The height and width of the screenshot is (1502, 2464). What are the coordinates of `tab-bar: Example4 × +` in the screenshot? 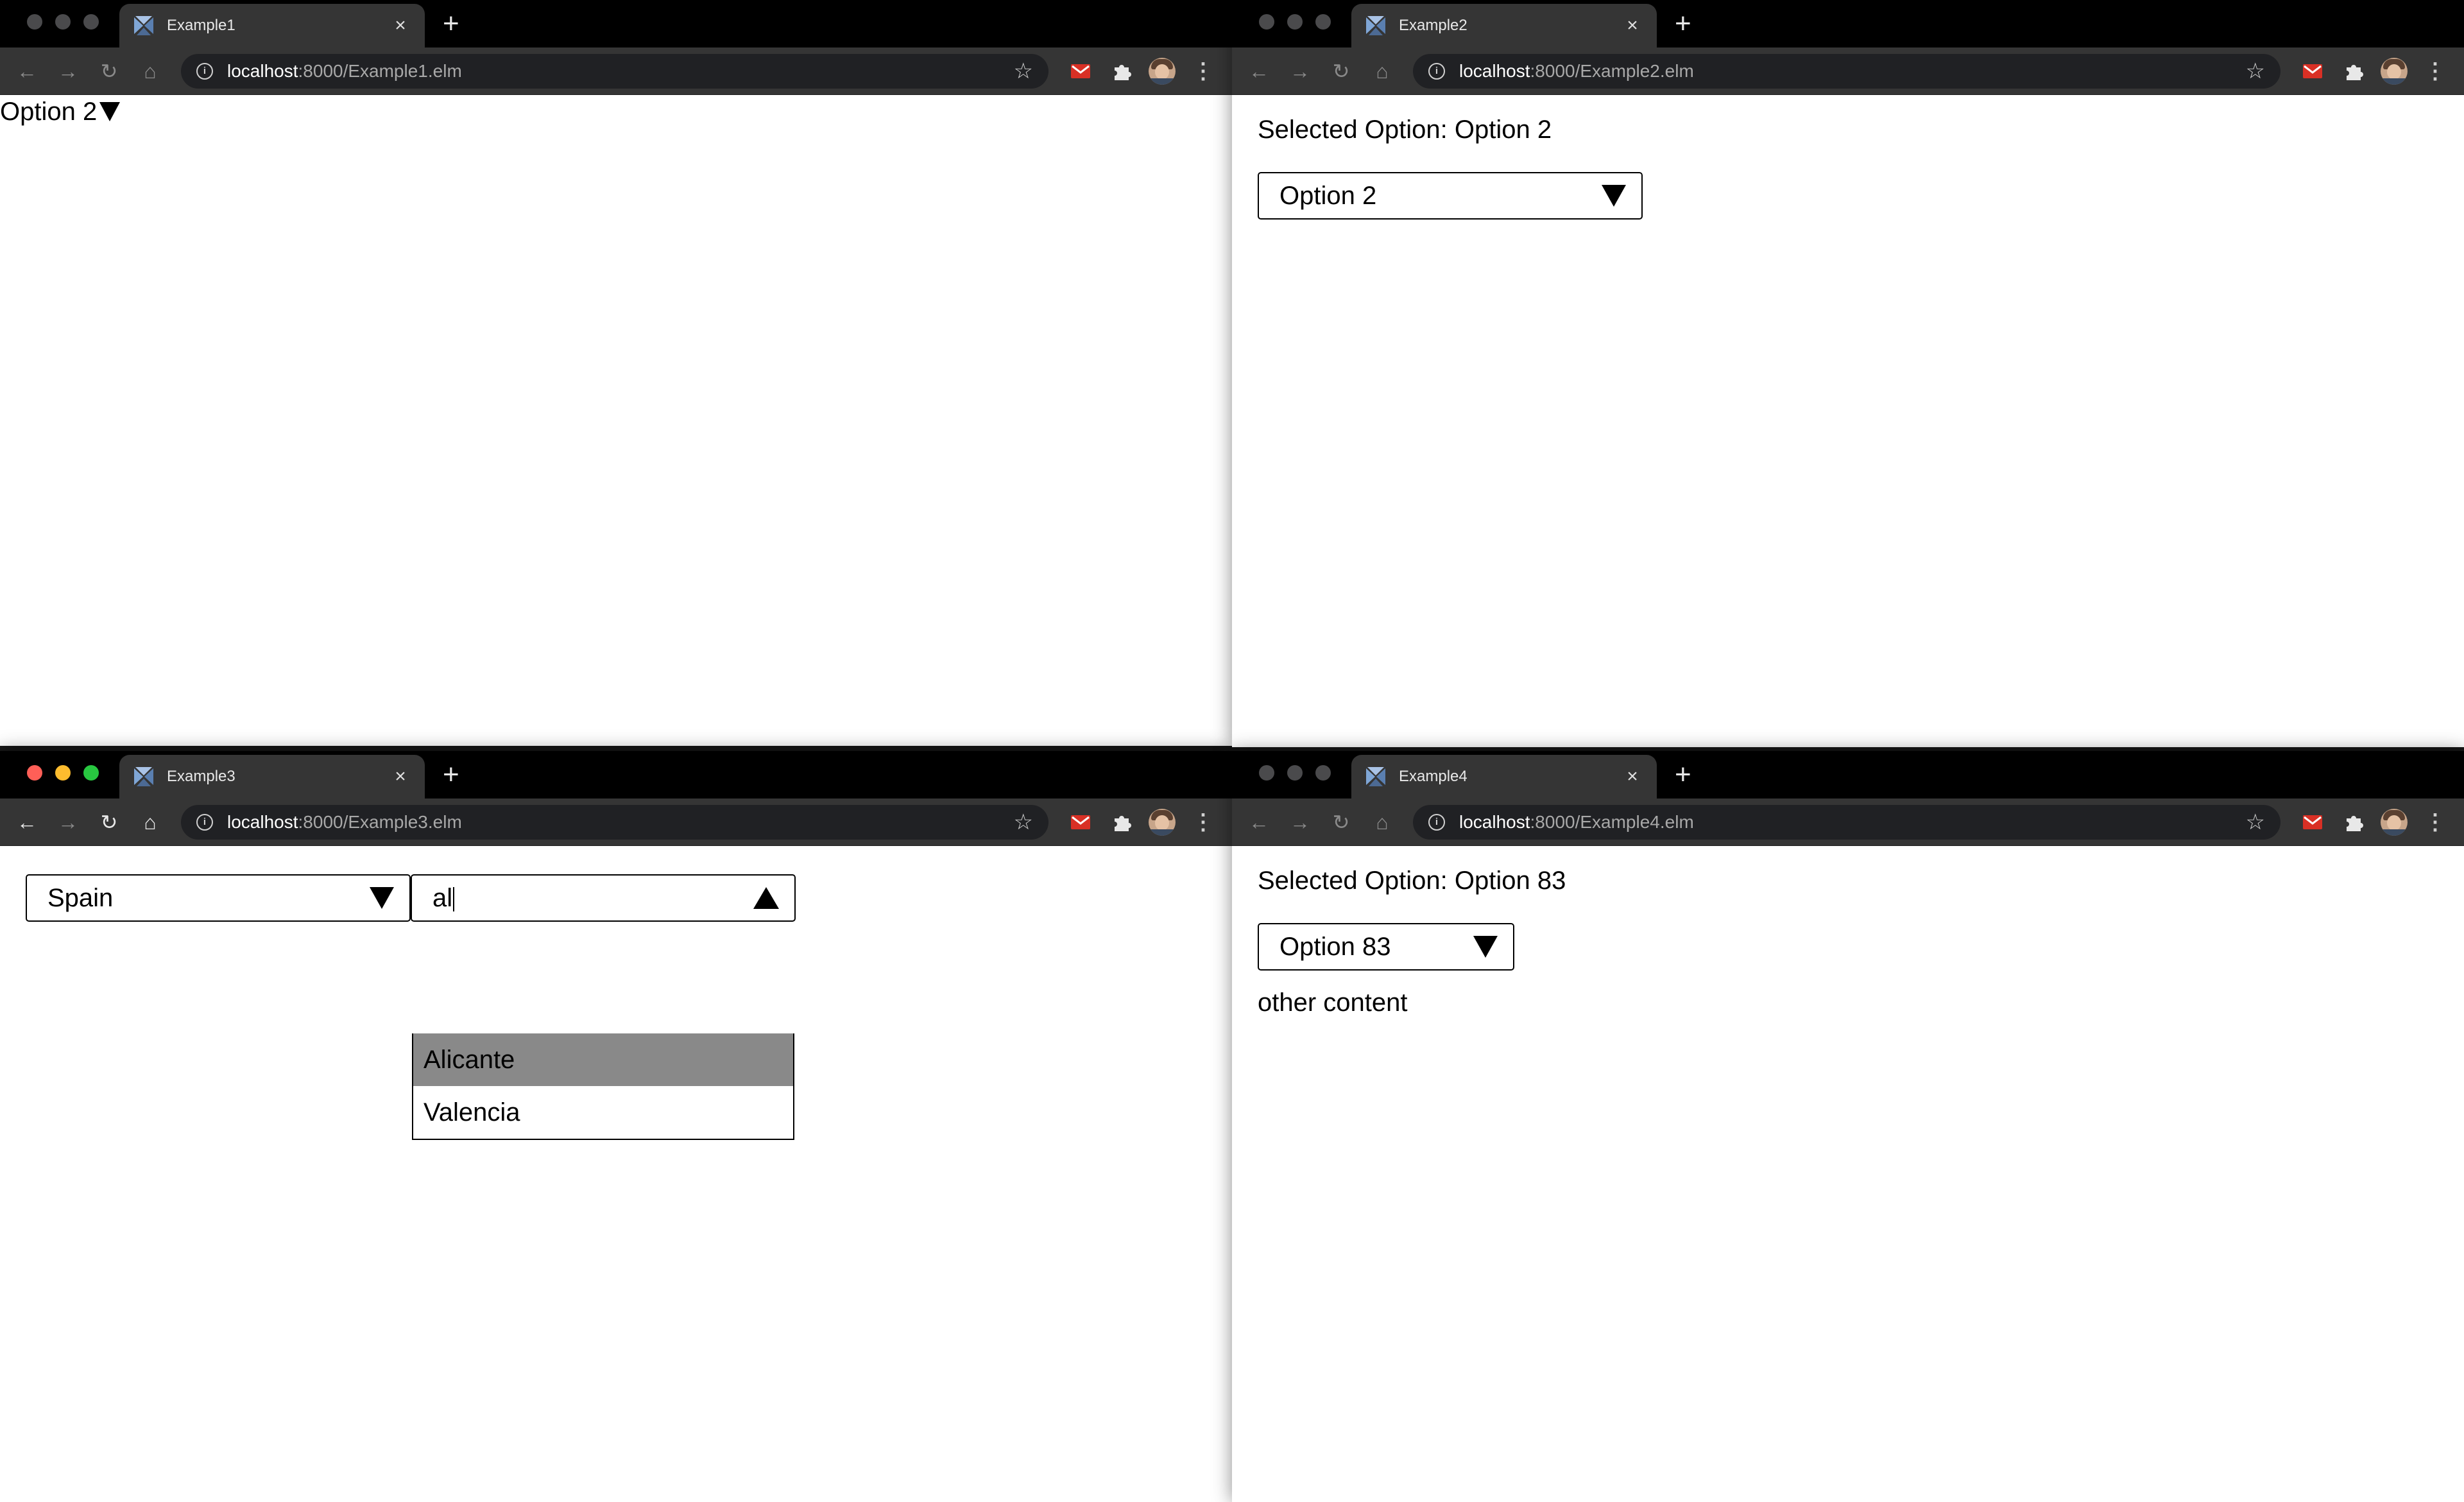 It's located at (1848, 775).